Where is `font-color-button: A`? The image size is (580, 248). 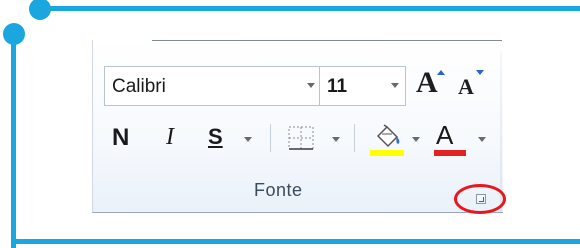
font-color-button: A is located at coordinates (444, 135).